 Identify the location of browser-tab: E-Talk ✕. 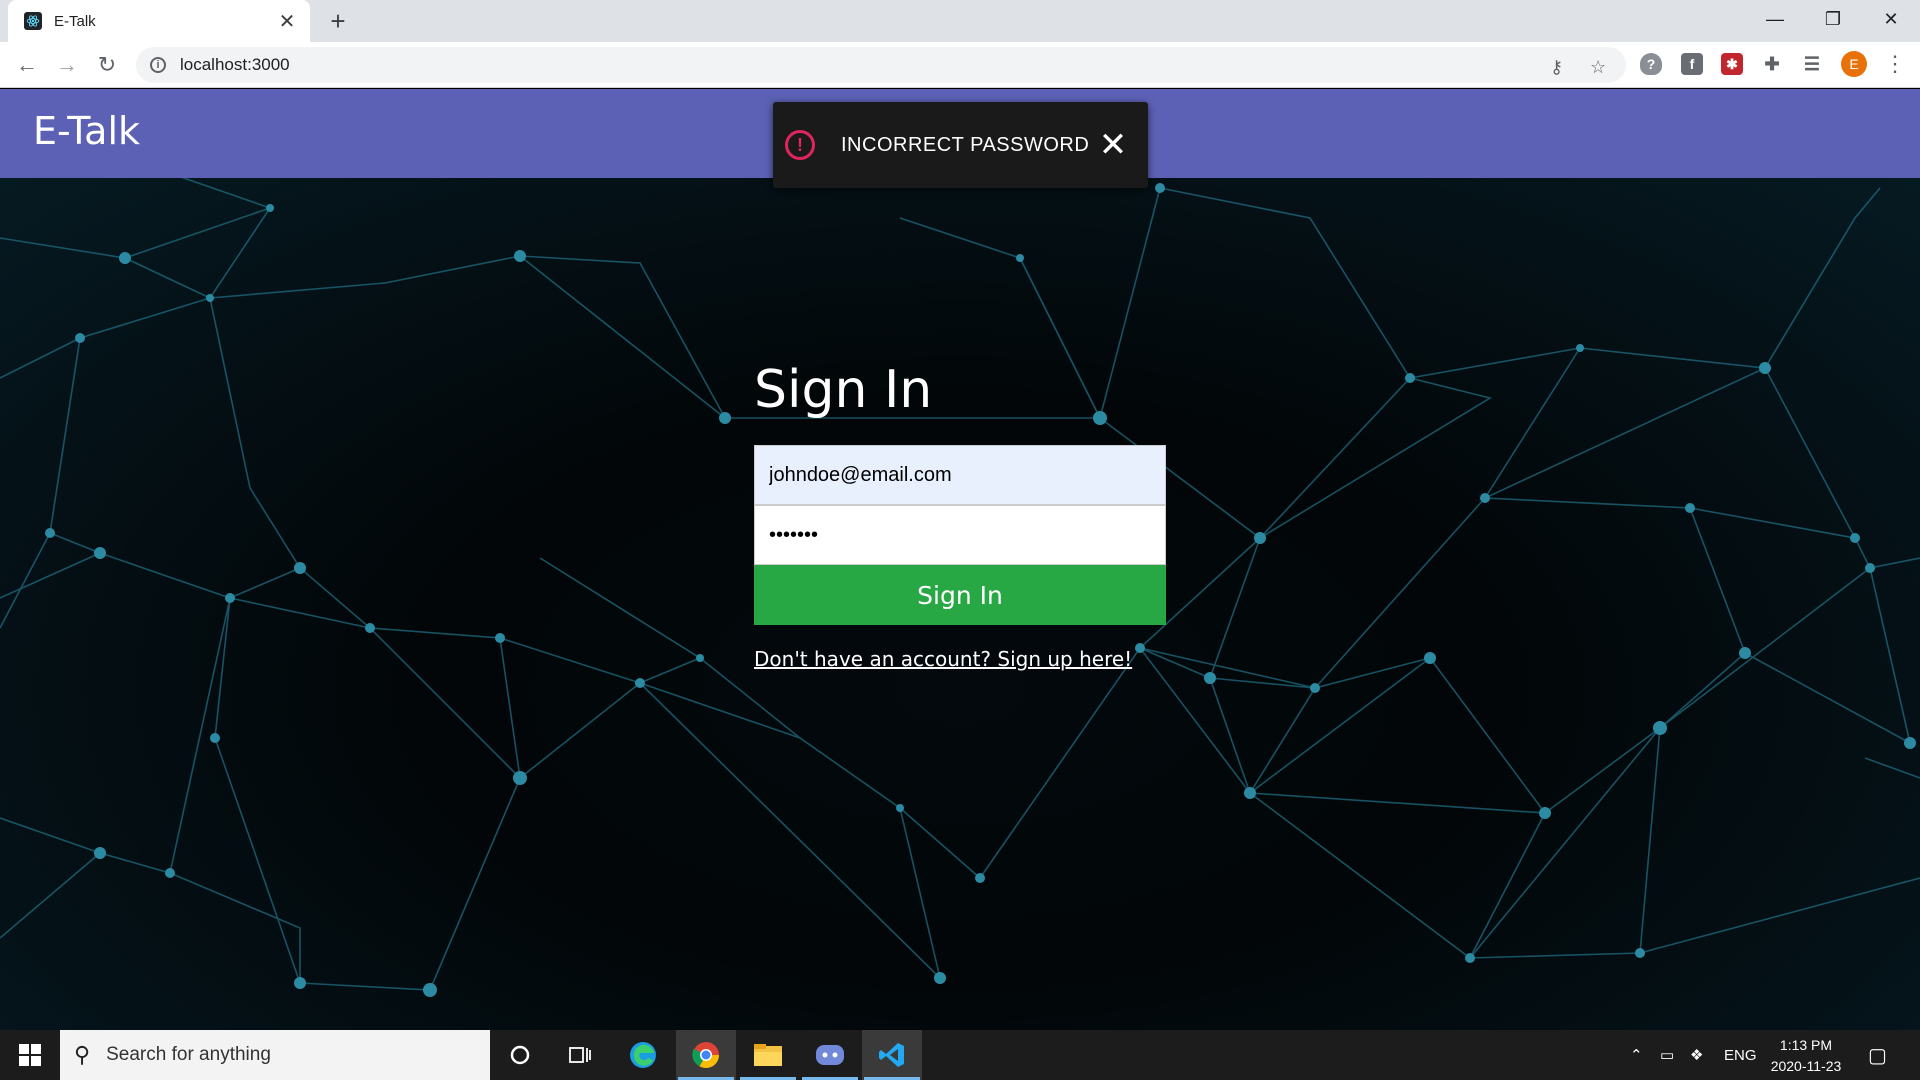
(159, 21).